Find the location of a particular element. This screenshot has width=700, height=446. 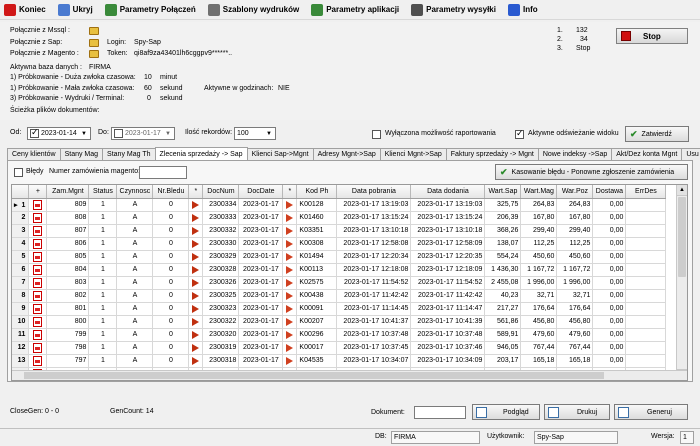

scroll-thumb is located at coordinates (682, 237).